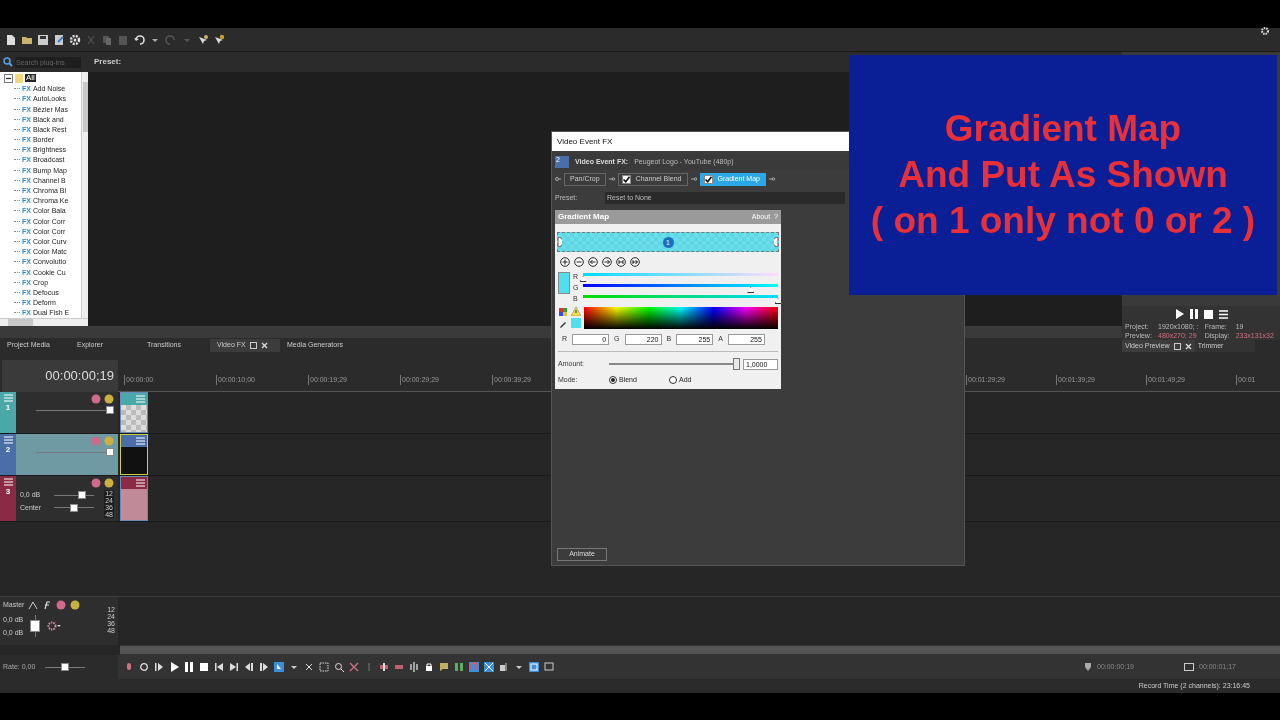 The image size is (1280, 720). What do you see at coordinates (59, 39) in the screenshot?
I see `properties-icon` at bounding box center [59, 39].